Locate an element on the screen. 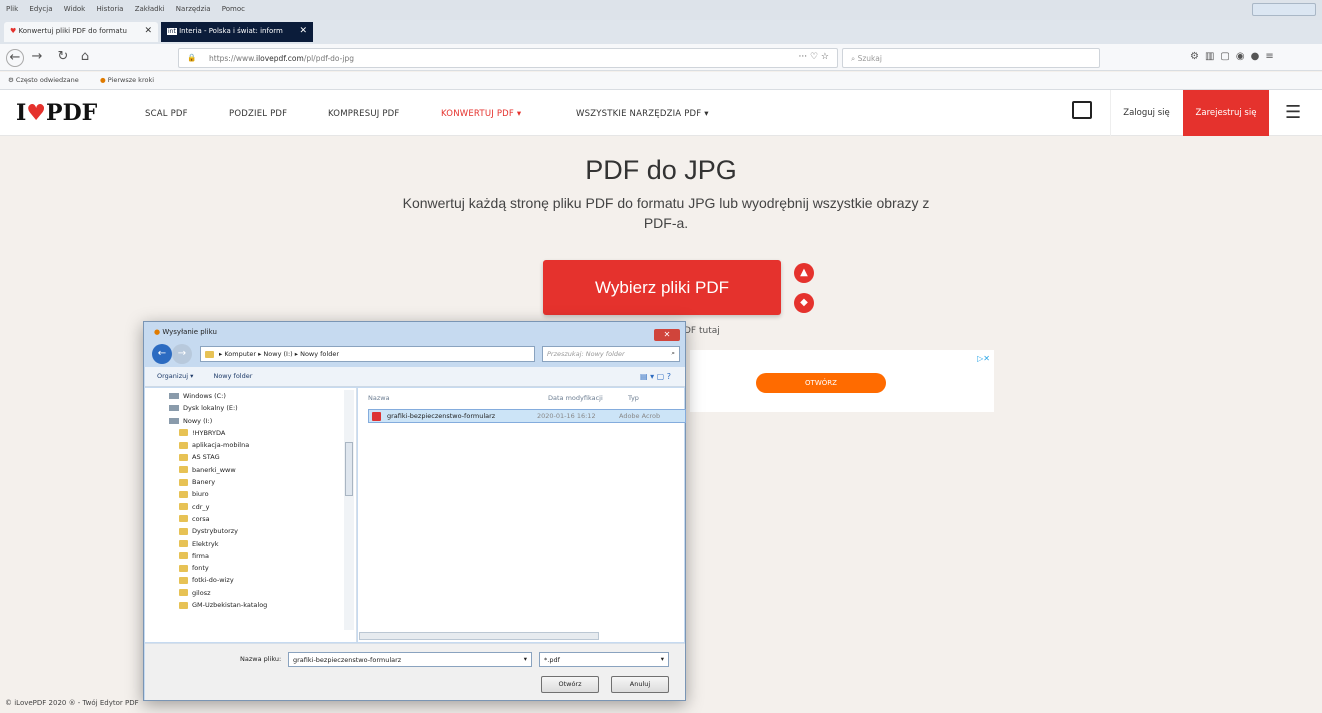 Image resolution: width=1322 pixels, height=713 pixels. tree-item-label: Elektryk is located at coordinates (205, 543).